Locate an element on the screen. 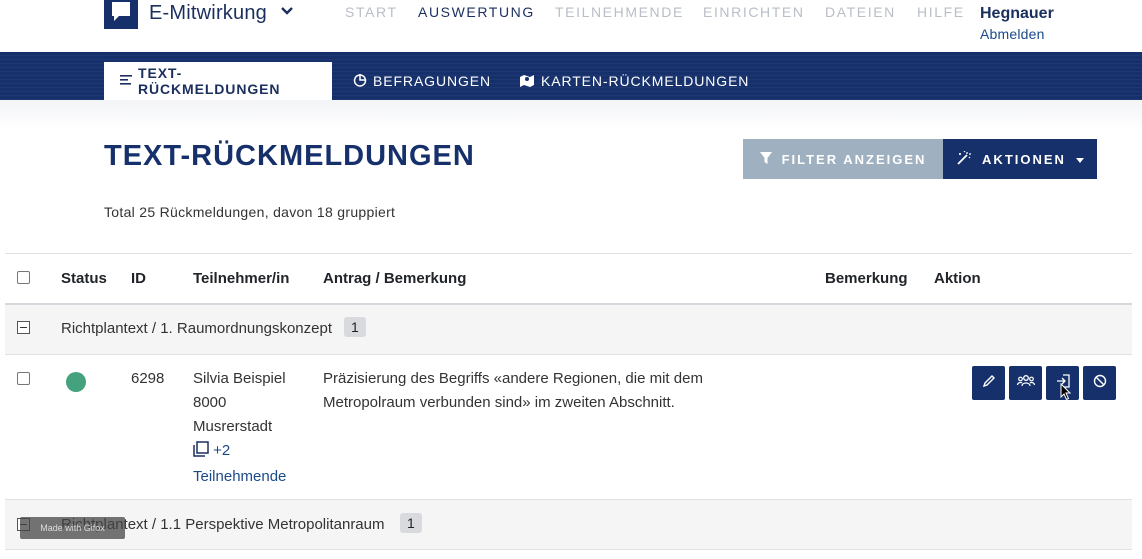 The image size is (1142, 559). filter-button: FILTER ANZEIGEN is located at coordinates (843, 159).